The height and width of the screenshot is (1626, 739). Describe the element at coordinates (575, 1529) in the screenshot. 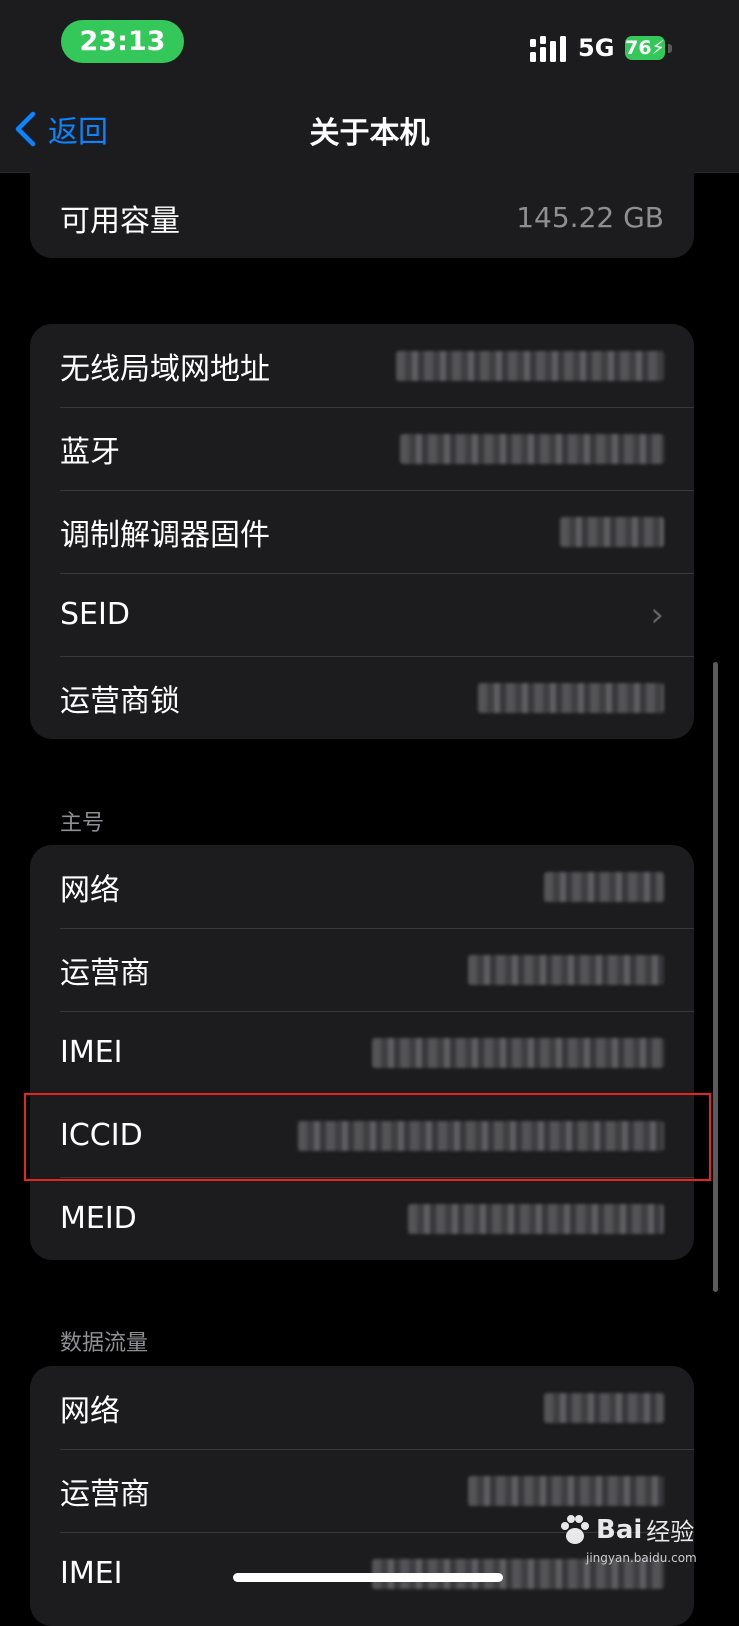

I see `paw-logo-icon` at that location.